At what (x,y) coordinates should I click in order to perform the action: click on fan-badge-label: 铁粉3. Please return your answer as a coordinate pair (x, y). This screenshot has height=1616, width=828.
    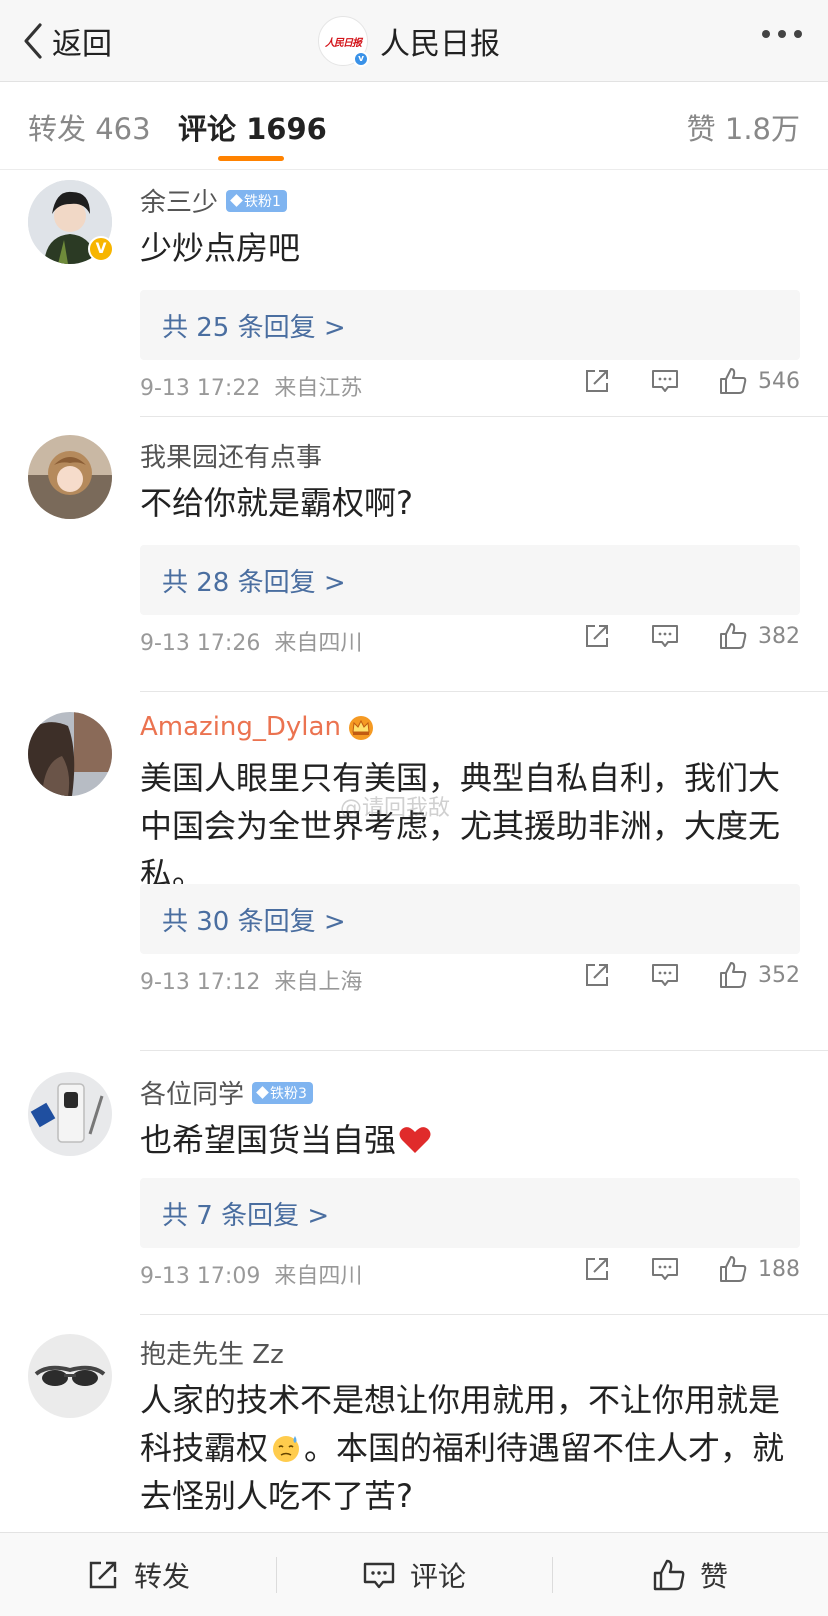
    Looking at the image, I should click on (288, 1093).